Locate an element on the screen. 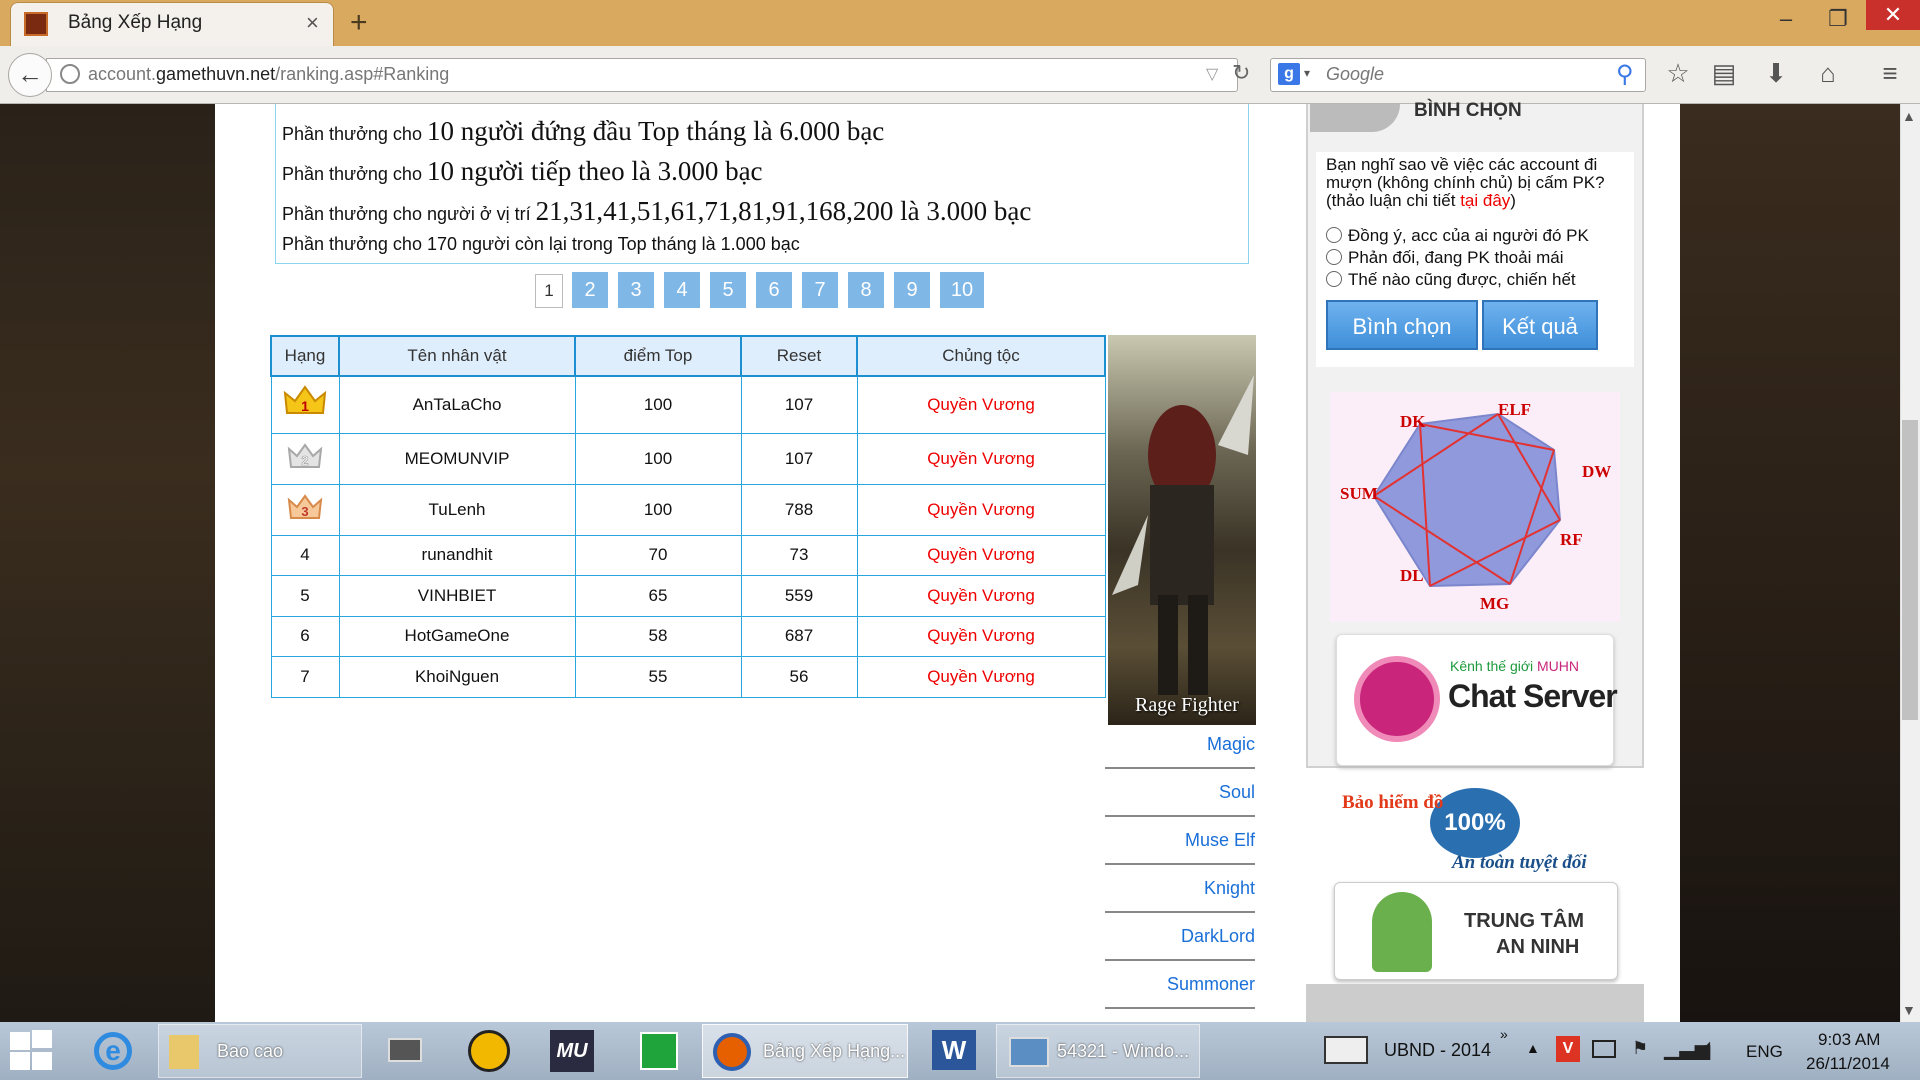  network-computer-icon is located at coordinates (405, 1051).